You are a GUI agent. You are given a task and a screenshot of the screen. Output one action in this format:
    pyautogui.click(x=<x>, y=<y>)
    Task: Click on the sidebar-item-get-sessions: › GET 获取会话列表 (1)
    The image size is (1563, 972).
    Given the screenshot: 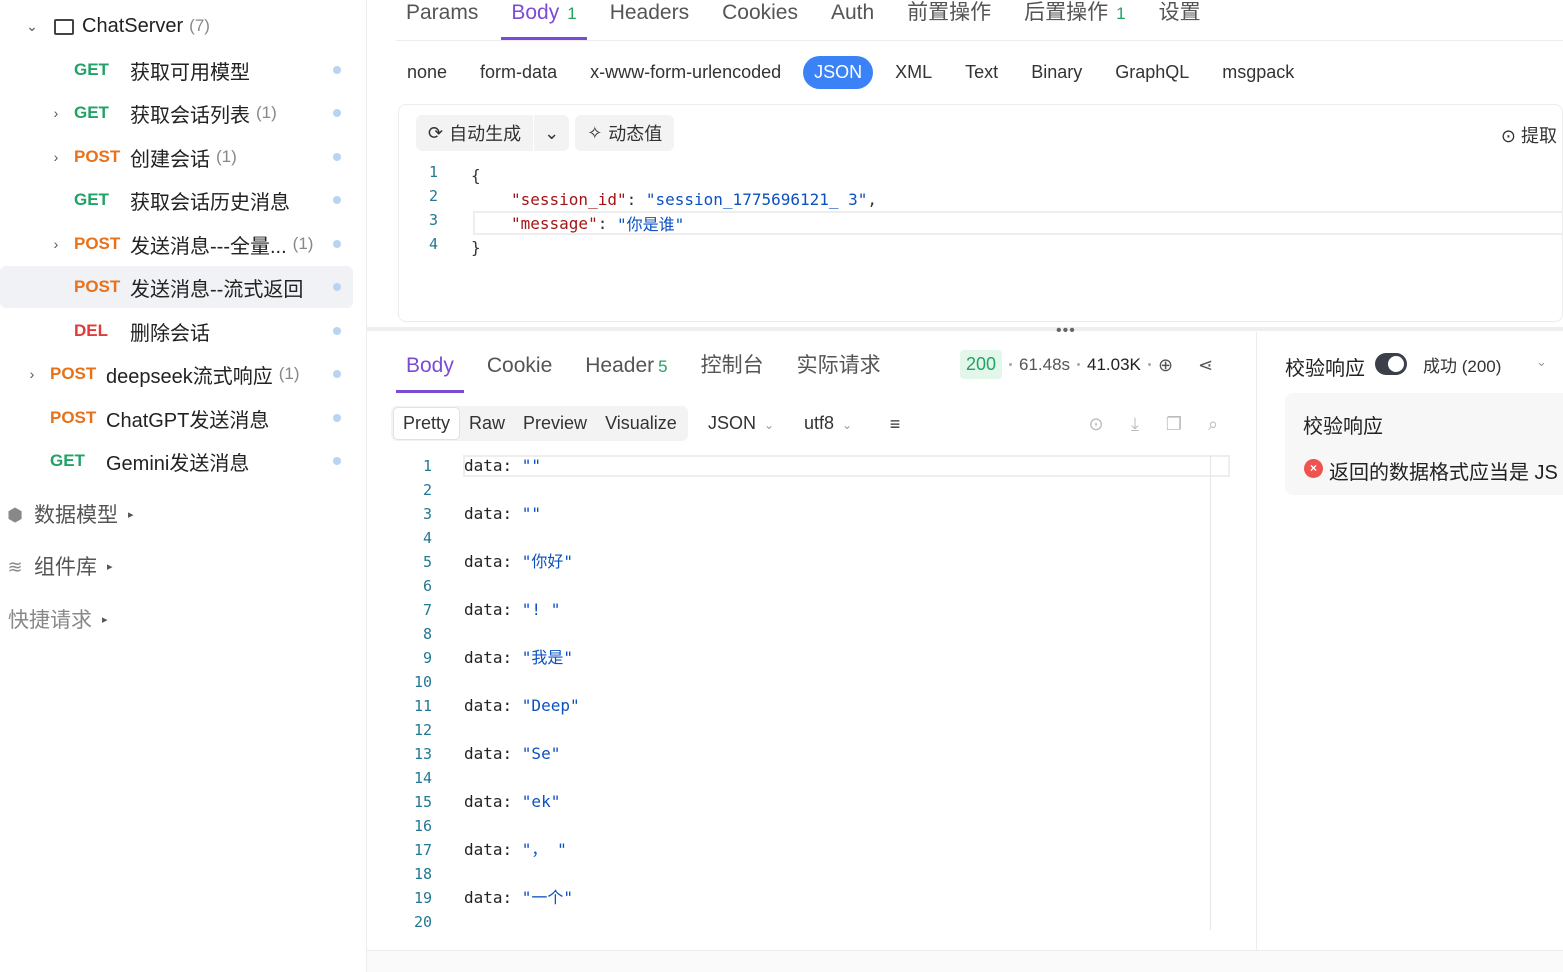 What is the action you would take?
    pyautogui.click(x=200, y=113)
    